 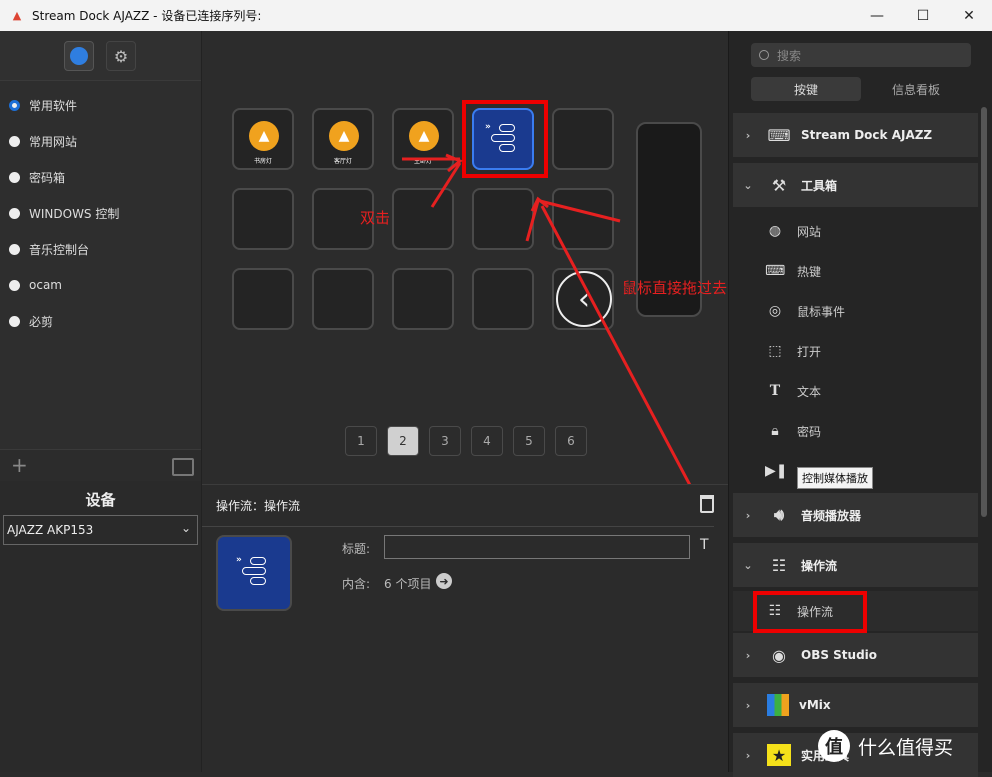 I want to click on category-stream-dock: › ⌨ Stream Dock AJAZZ, so click(x=855, y=135).